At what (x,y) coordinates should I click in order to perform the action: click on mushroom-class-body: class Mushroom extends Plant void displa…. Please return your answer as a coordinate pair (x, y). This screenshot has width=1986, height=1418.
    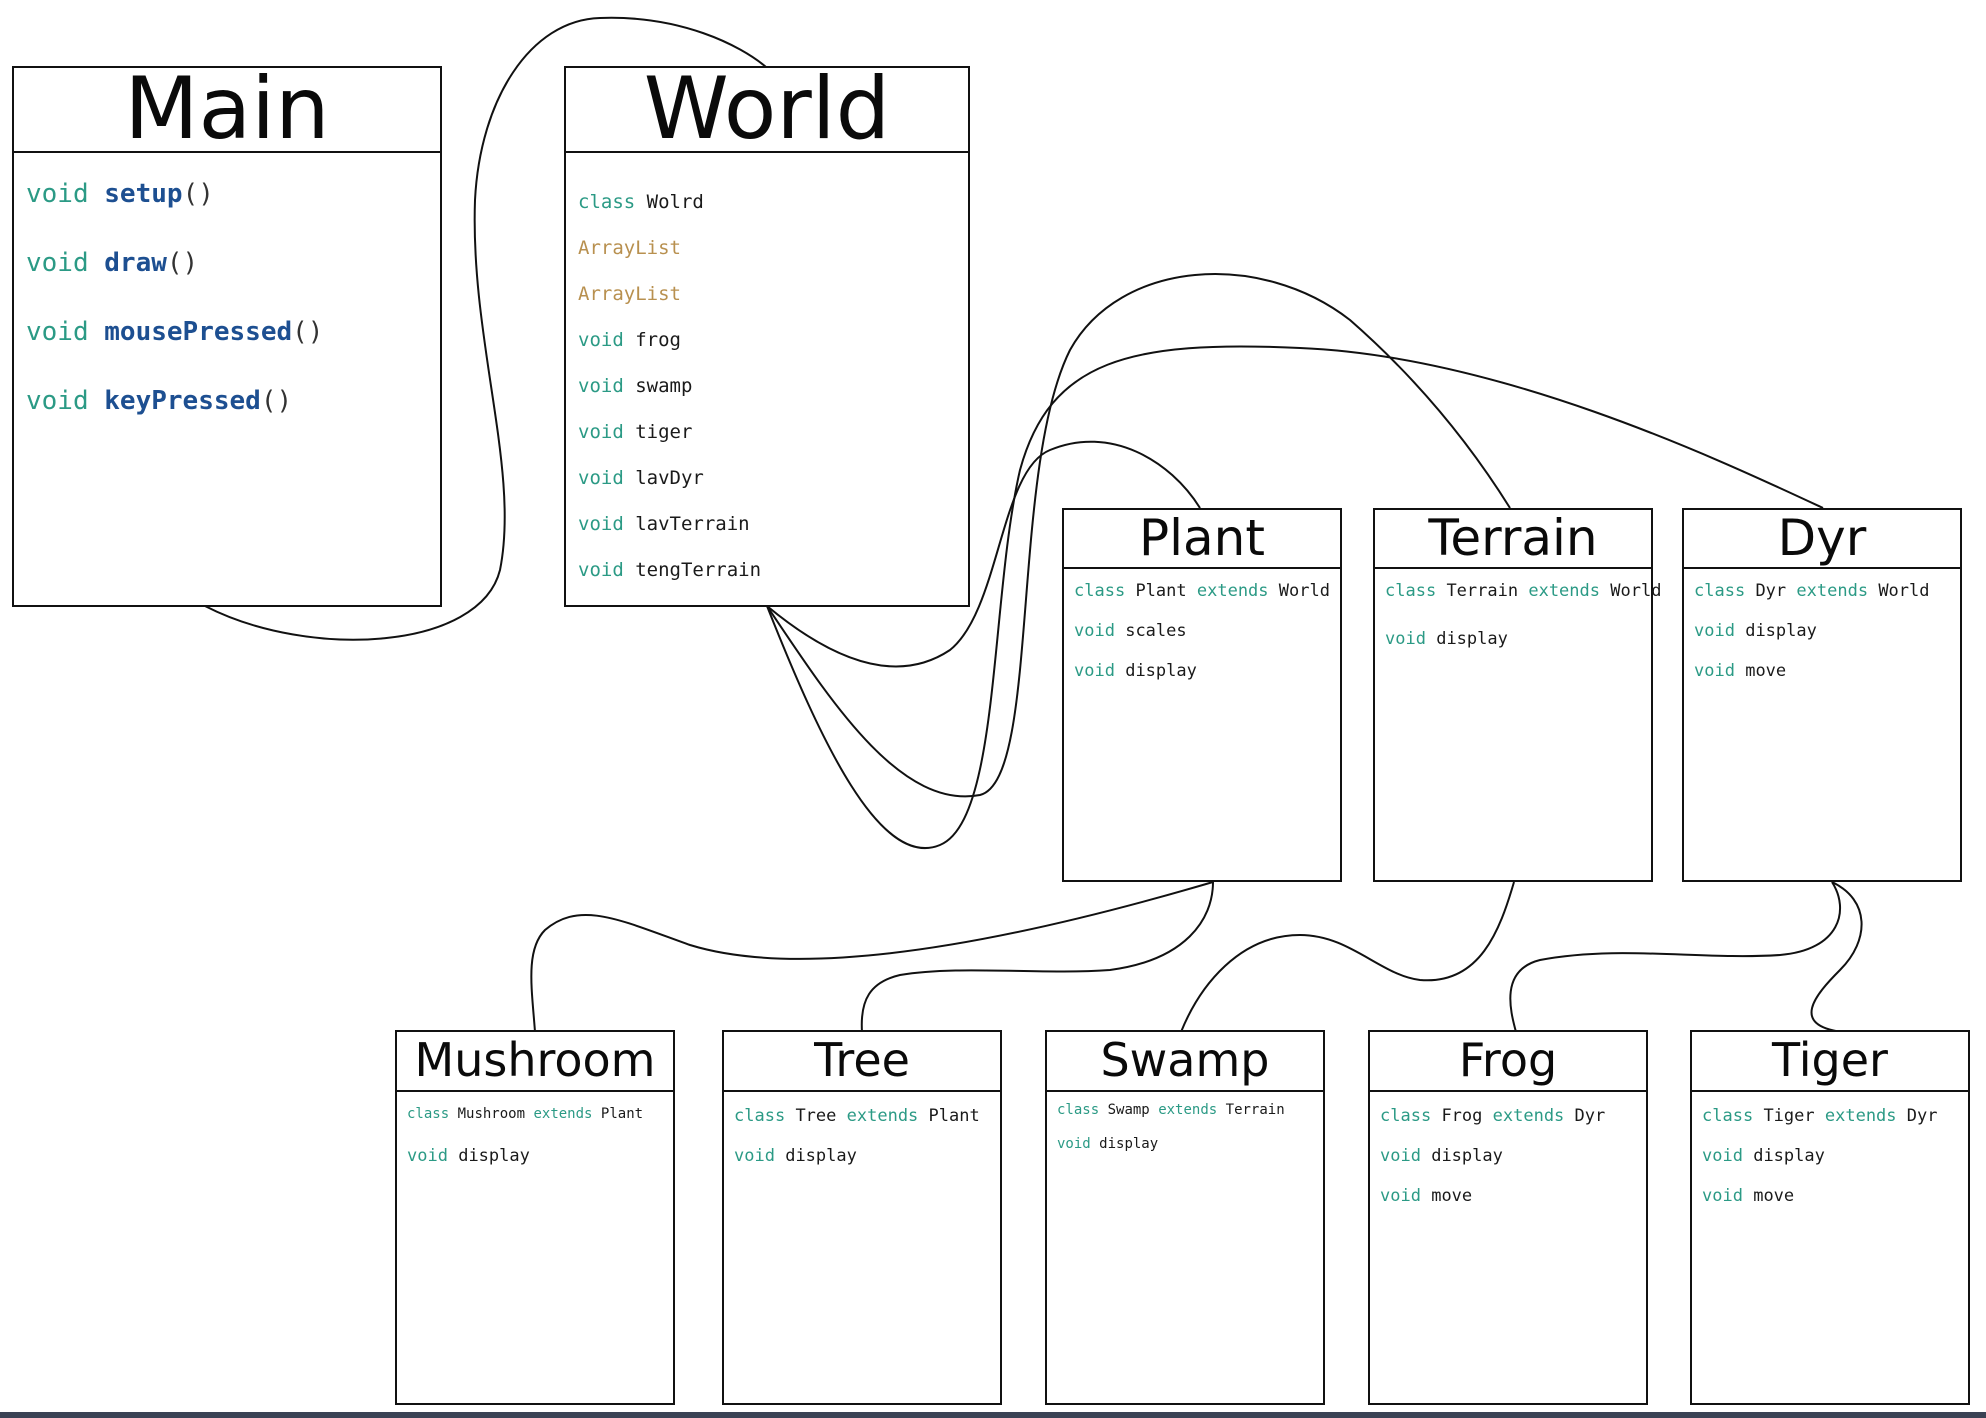
    Looking at the image, I should click on (535, 1139).